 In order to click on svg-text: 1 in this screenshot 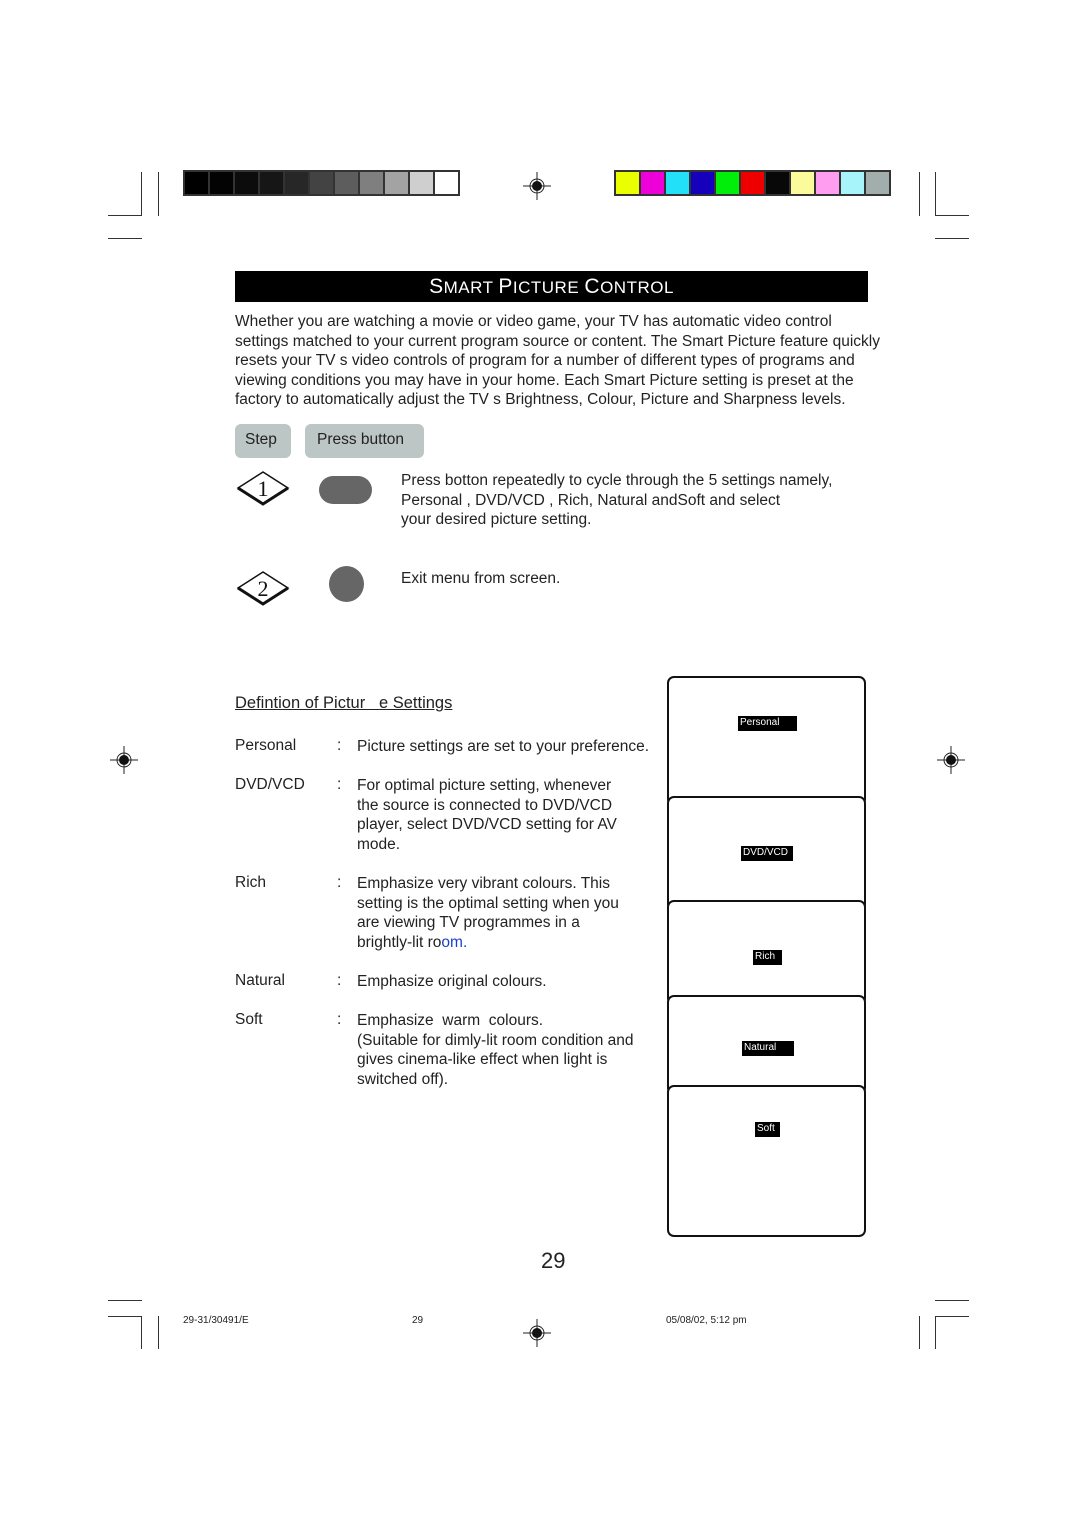, I will do `click(263, 488)`.